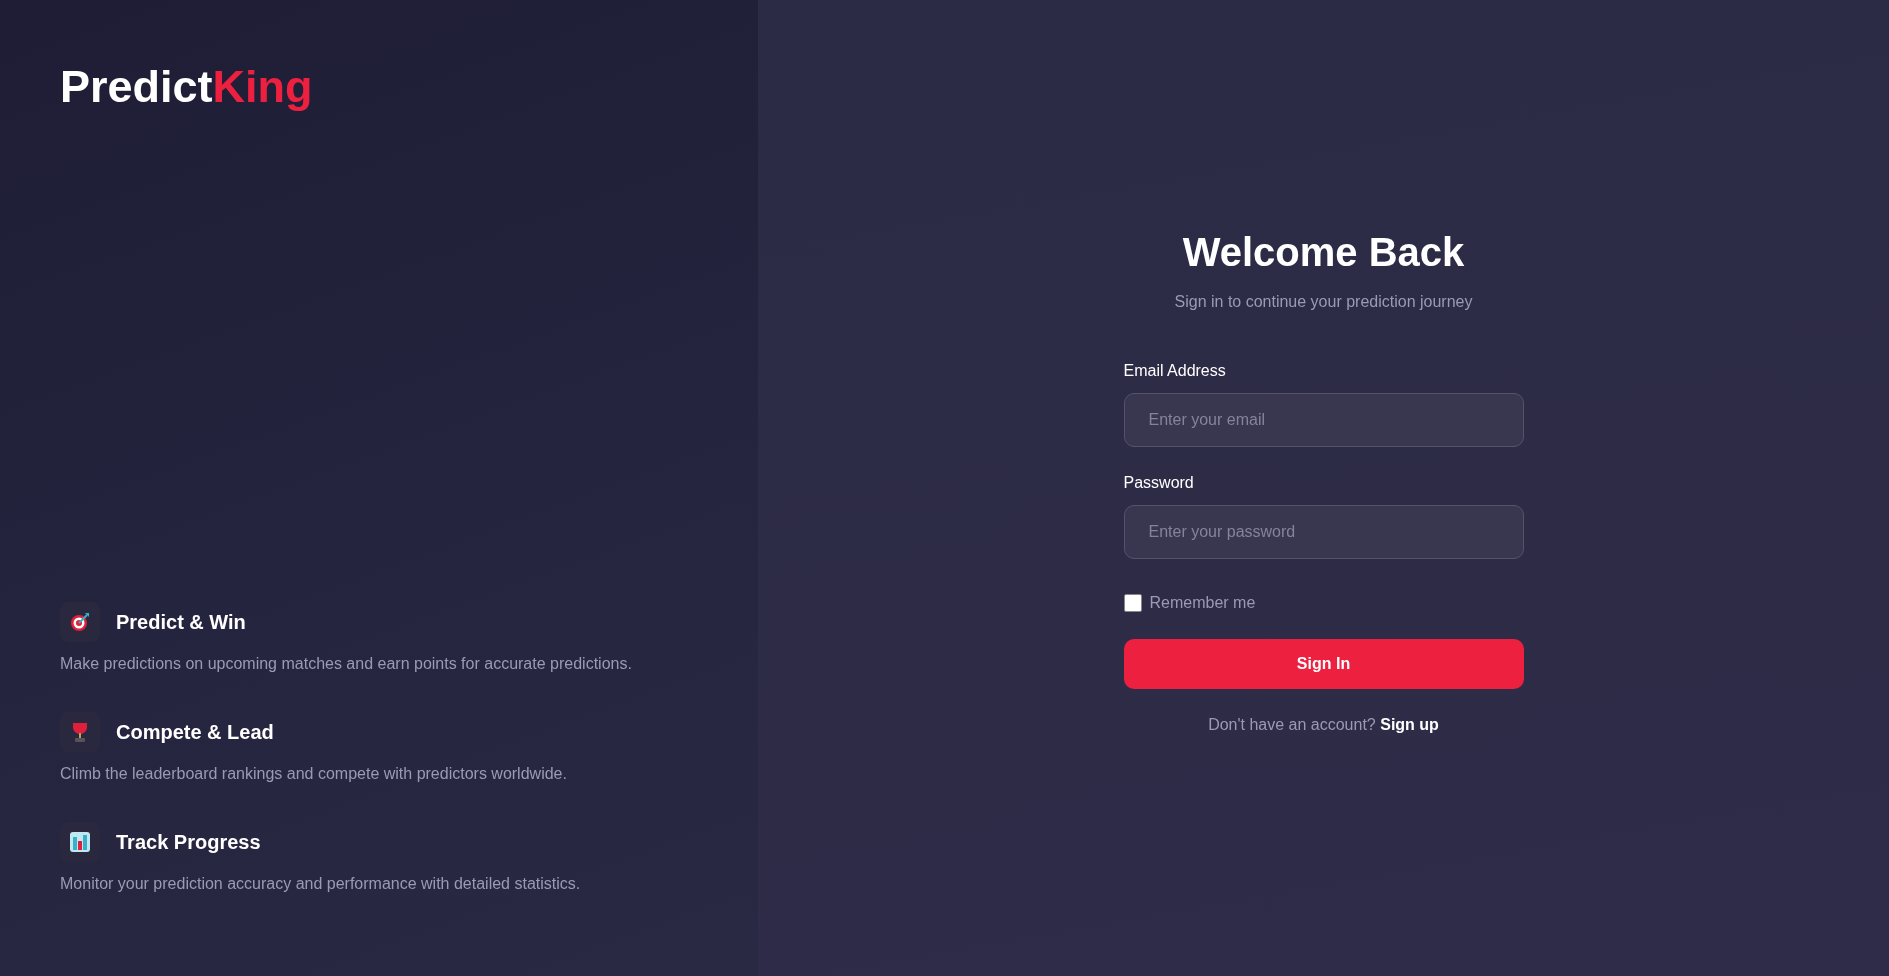 This screenshot has width=1889, height=976. Describe the element at coordinates (1323, 725) in the screenshot. I see `signup-prompt: Don't have an account? Sign up` at that location.